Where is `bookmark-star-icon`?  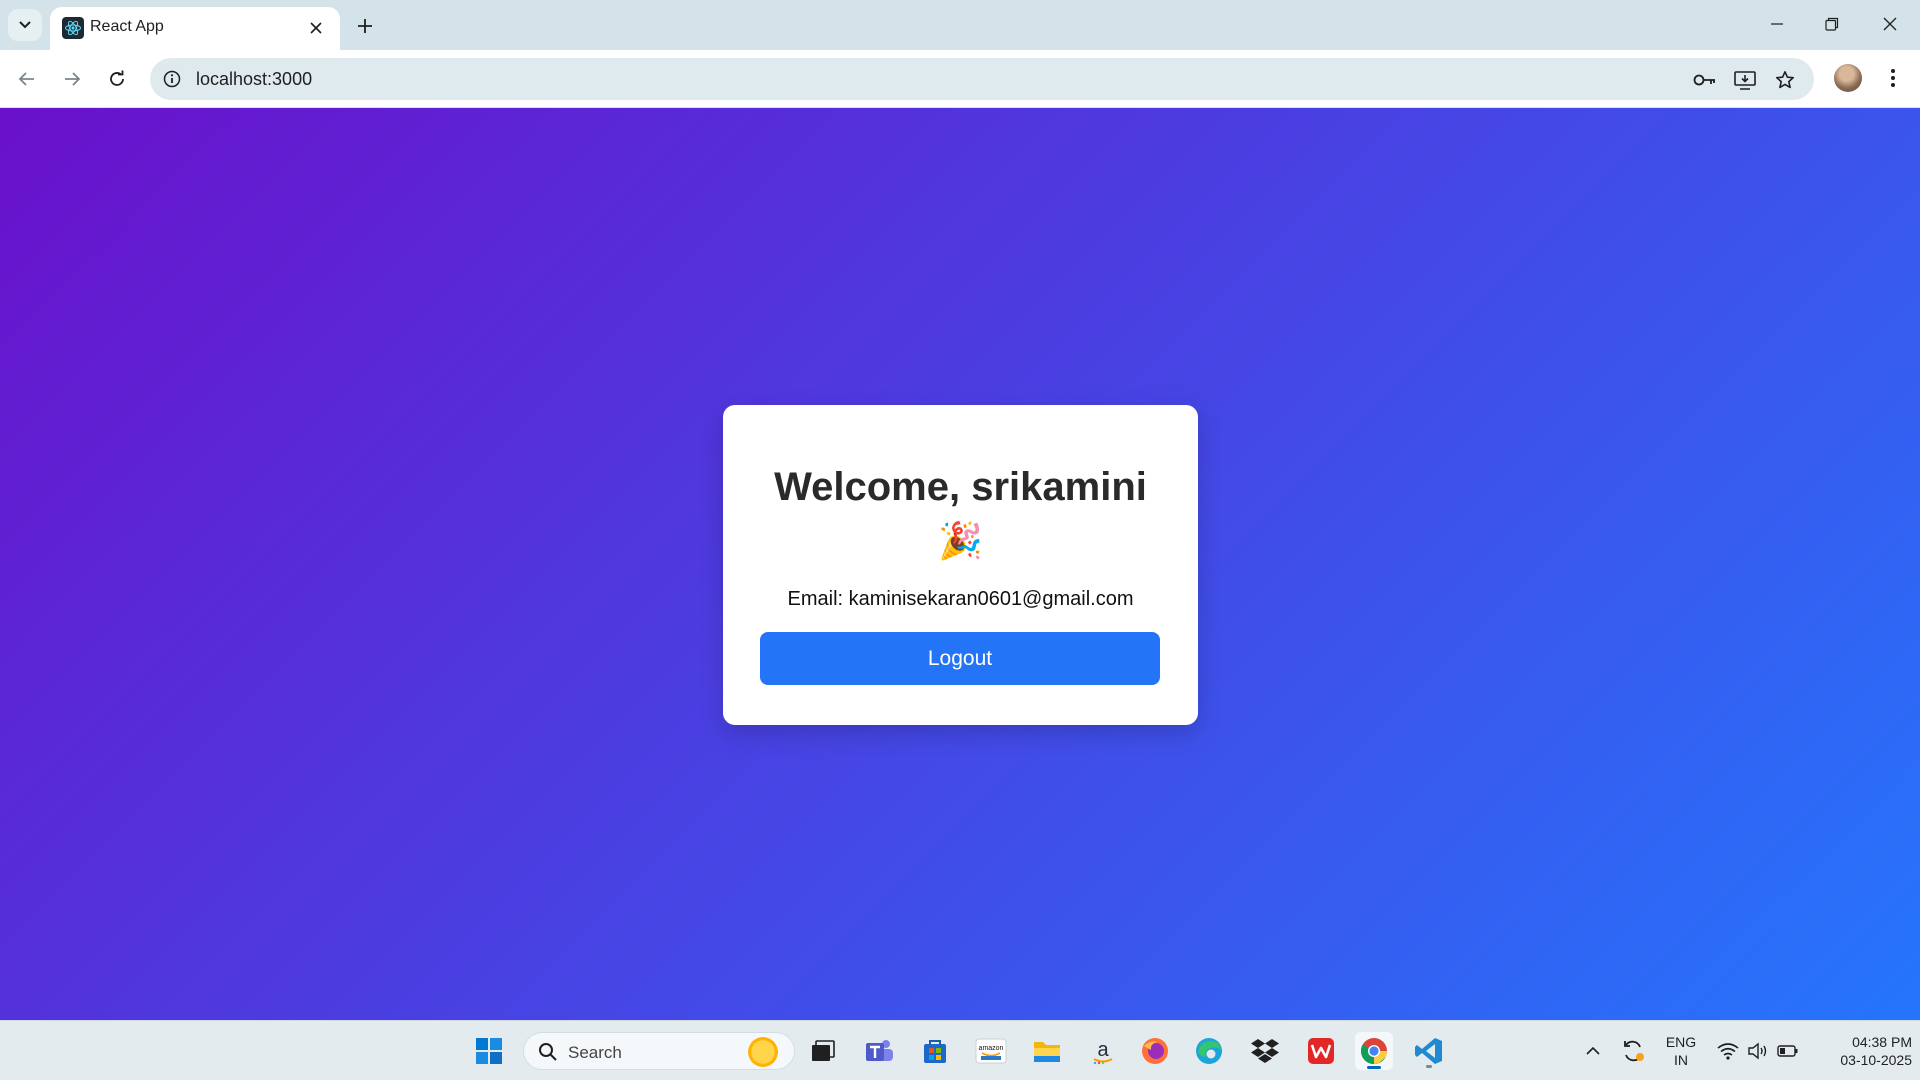 bookmark-star-icon is located at coordinates (1785, 80).